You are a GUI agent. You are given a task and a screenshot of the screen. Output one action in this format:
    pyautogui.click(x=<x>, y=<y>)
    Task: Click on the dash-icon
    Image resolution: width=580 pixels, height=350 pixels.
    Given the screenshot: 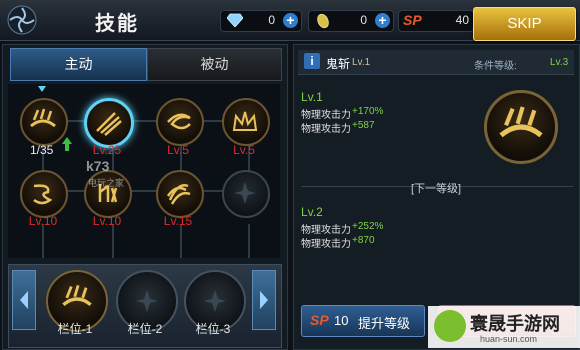 What is the action you would take?
    pyautogui.click(x=43, y=194)
    